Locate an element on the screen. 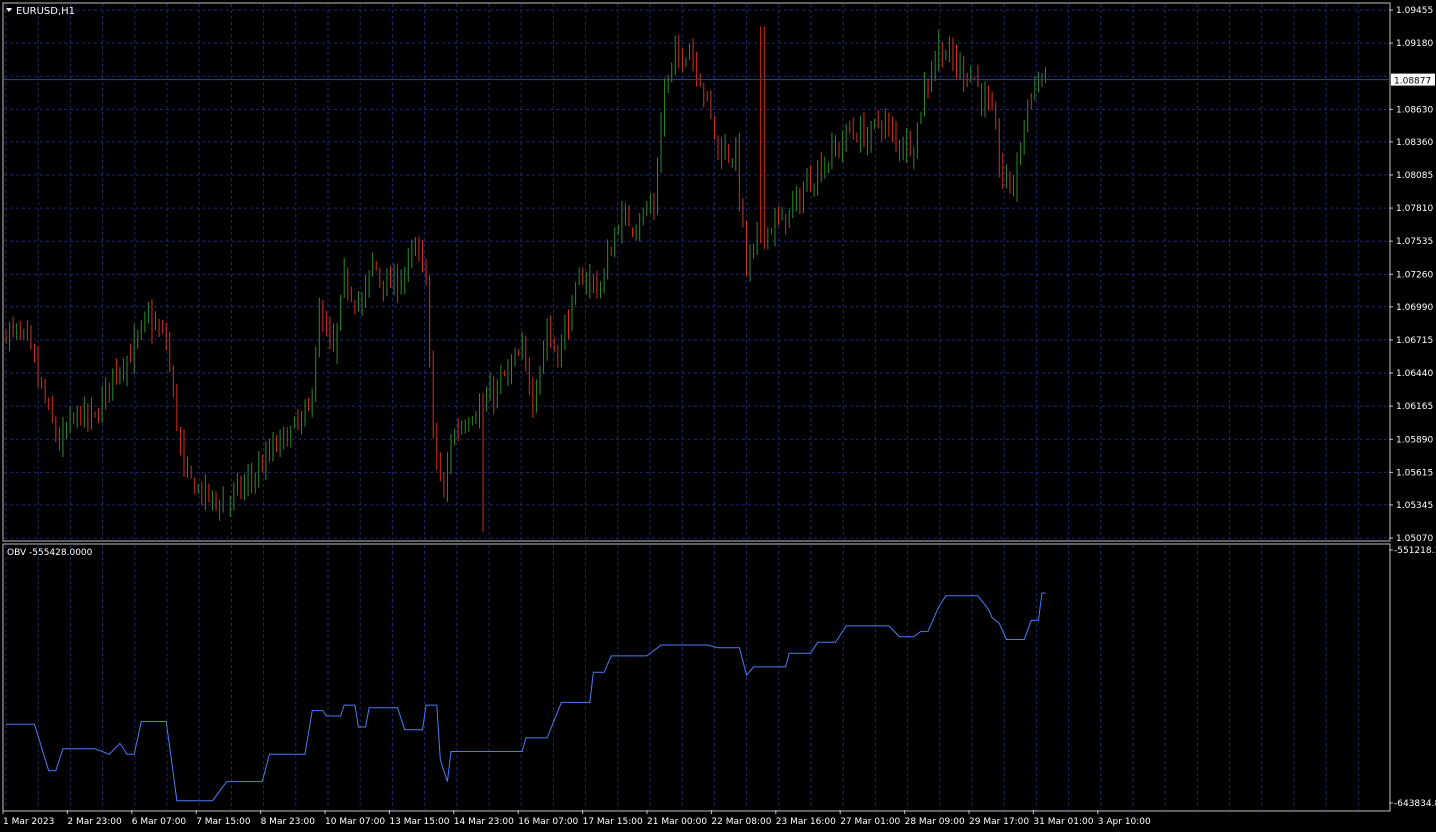  price-tick-label: 1.08360 is located at coordinates (1414, 143).